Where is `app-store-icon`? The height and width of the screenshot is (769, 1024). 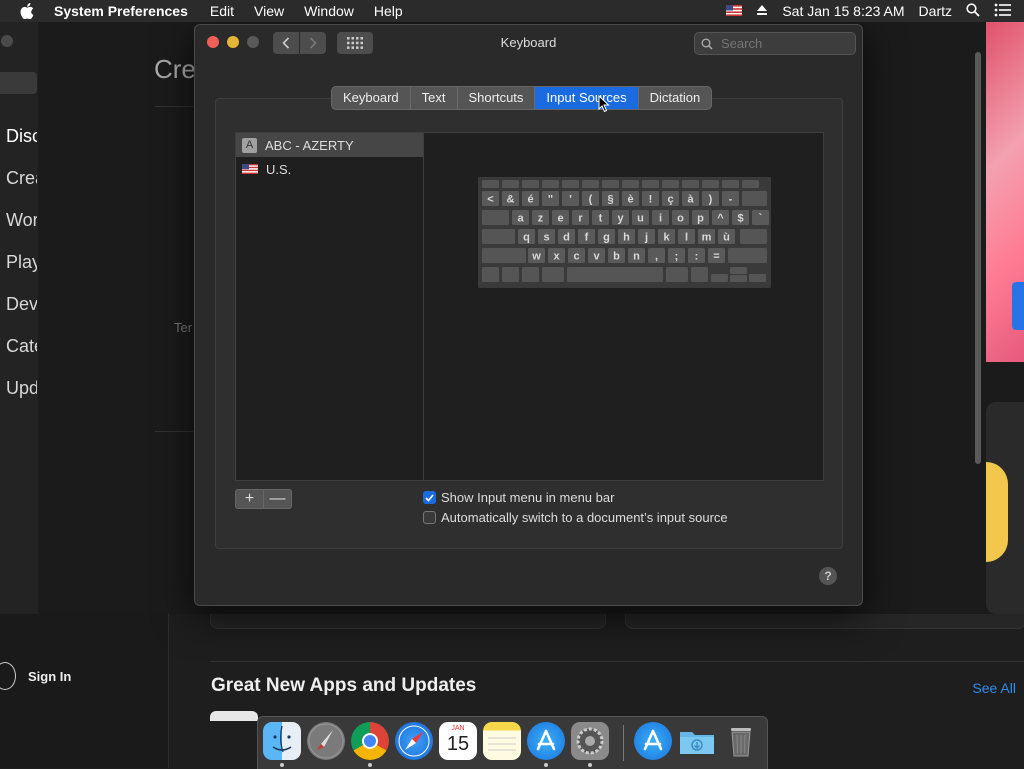 app-store-icon is located at coordinates (546, 741).